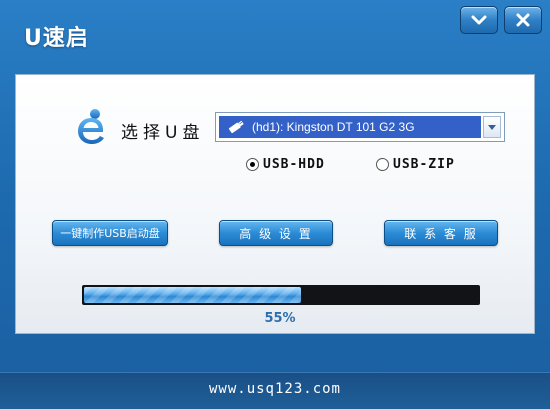  What do you see at coordinates (441, 233) in the screenshot?
I see `contact-support-button: 联 系 客 服` at bounding box center [441, 233].